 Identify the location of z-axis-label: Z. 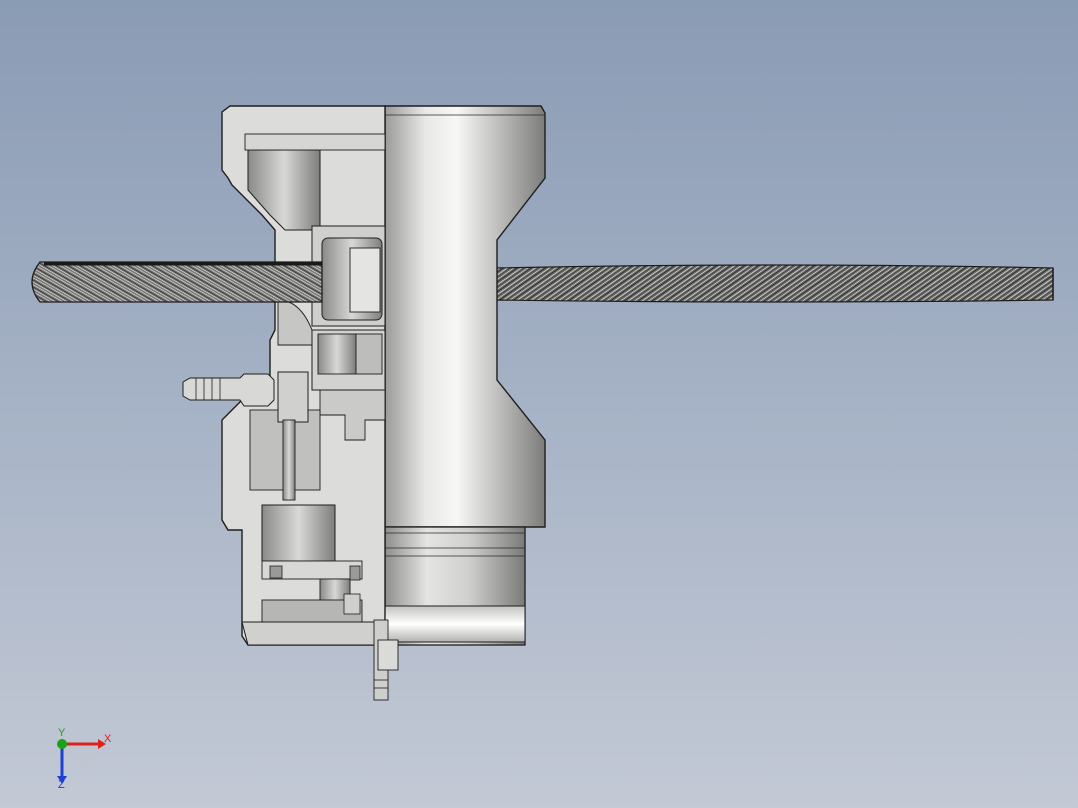
(61, 785).